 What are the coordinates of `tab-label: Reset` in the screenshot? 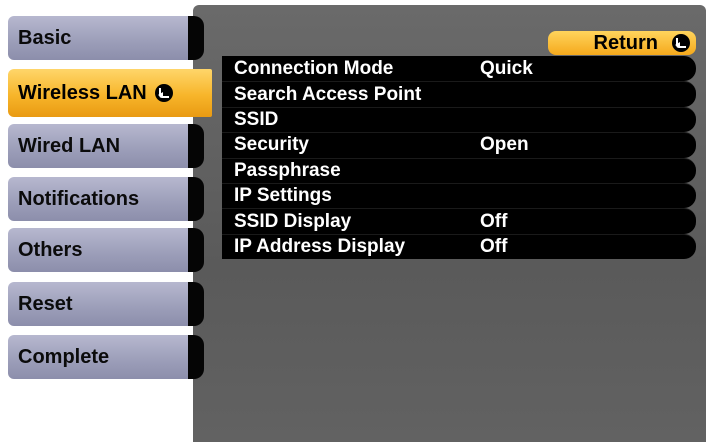 It's located at (45, 303).